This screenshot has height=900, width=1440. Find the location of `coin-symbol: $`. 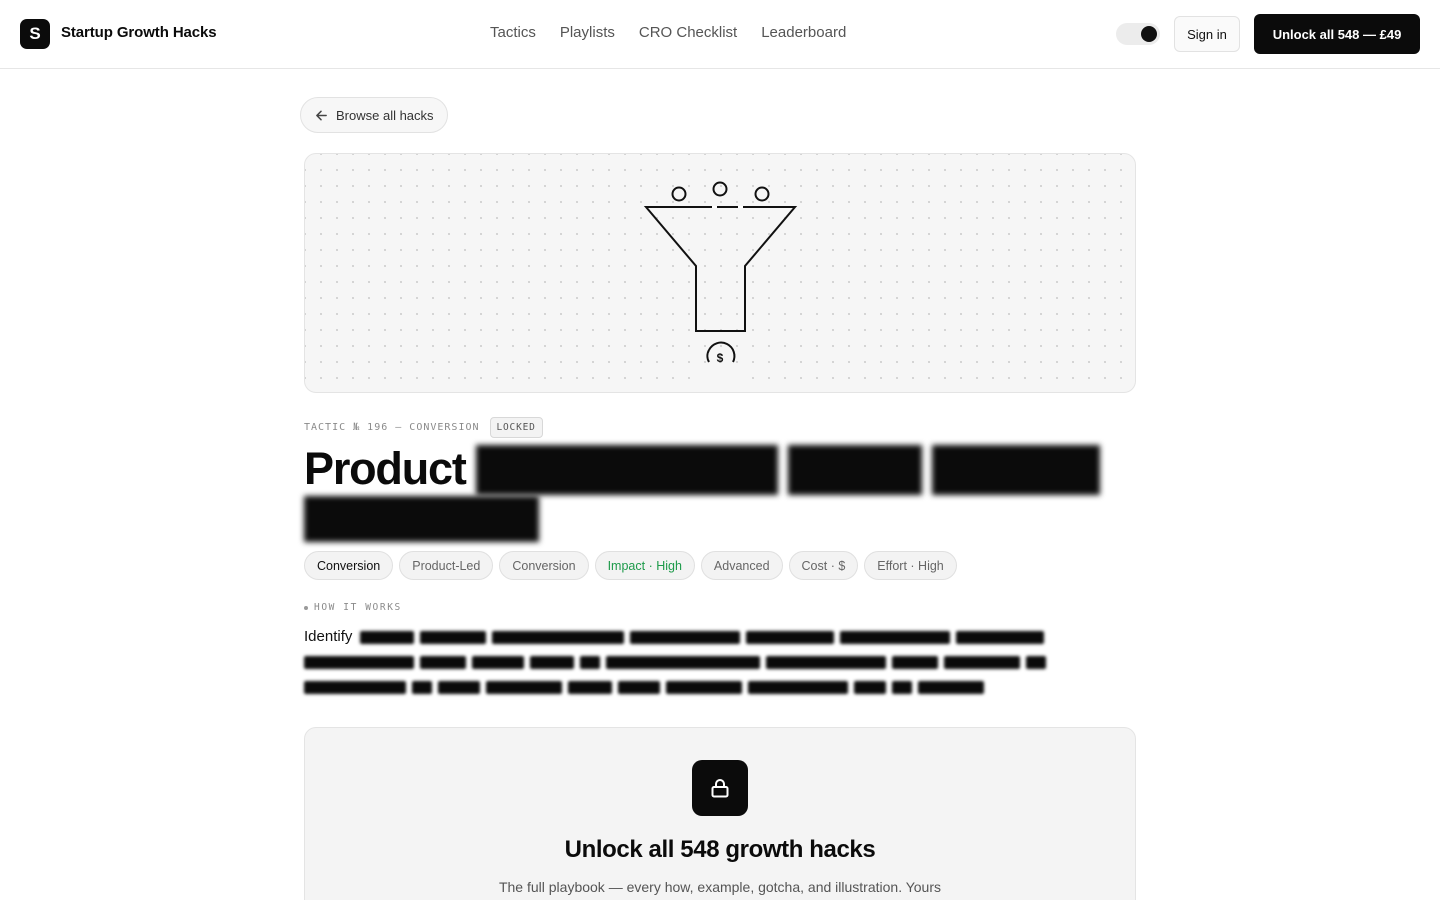

coin-symbol: $ is located at coordinates (720, 358).